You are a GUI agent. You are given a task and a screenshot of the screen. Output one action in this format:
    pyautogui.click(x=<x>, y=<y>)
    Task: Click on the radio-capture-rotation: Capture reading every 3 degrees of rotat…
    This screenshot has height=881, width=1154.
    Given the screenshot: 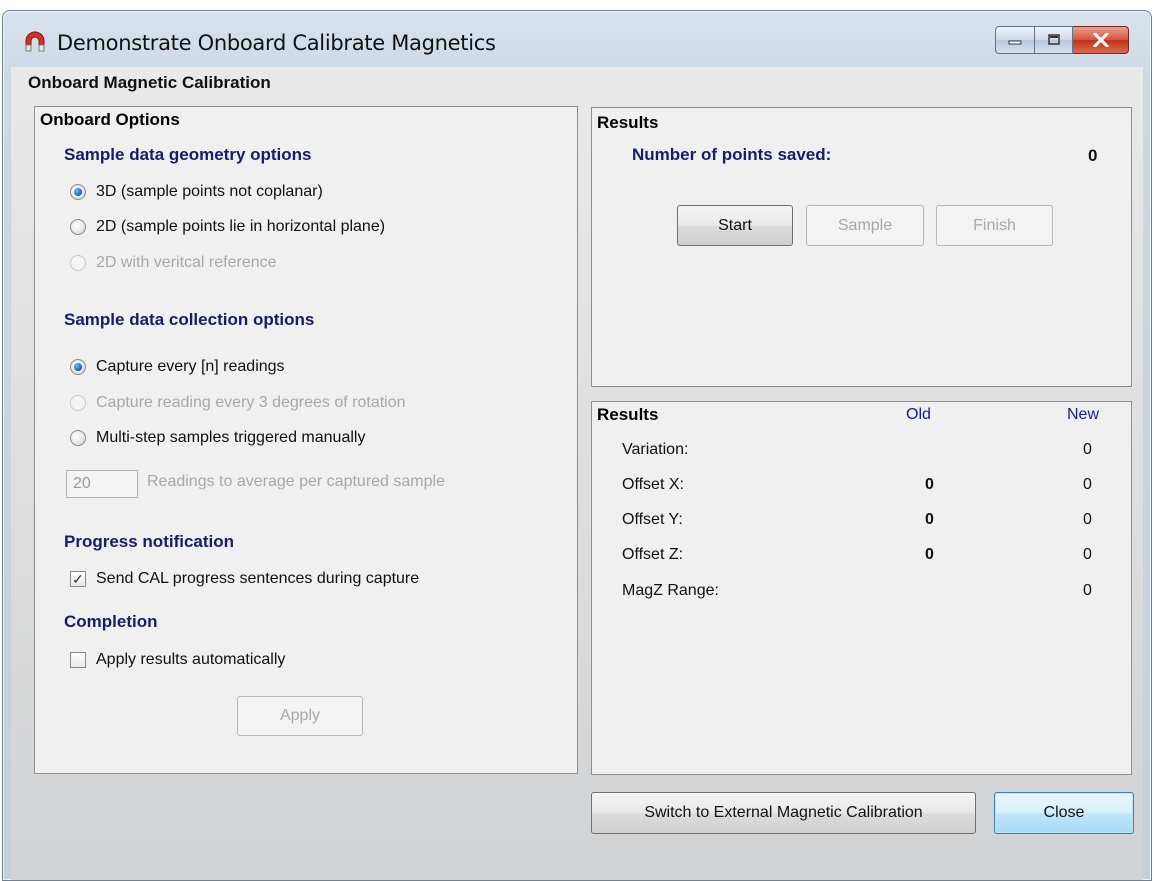 What is the action you would take?
    pyautogui.click(x=238, y=403)
    